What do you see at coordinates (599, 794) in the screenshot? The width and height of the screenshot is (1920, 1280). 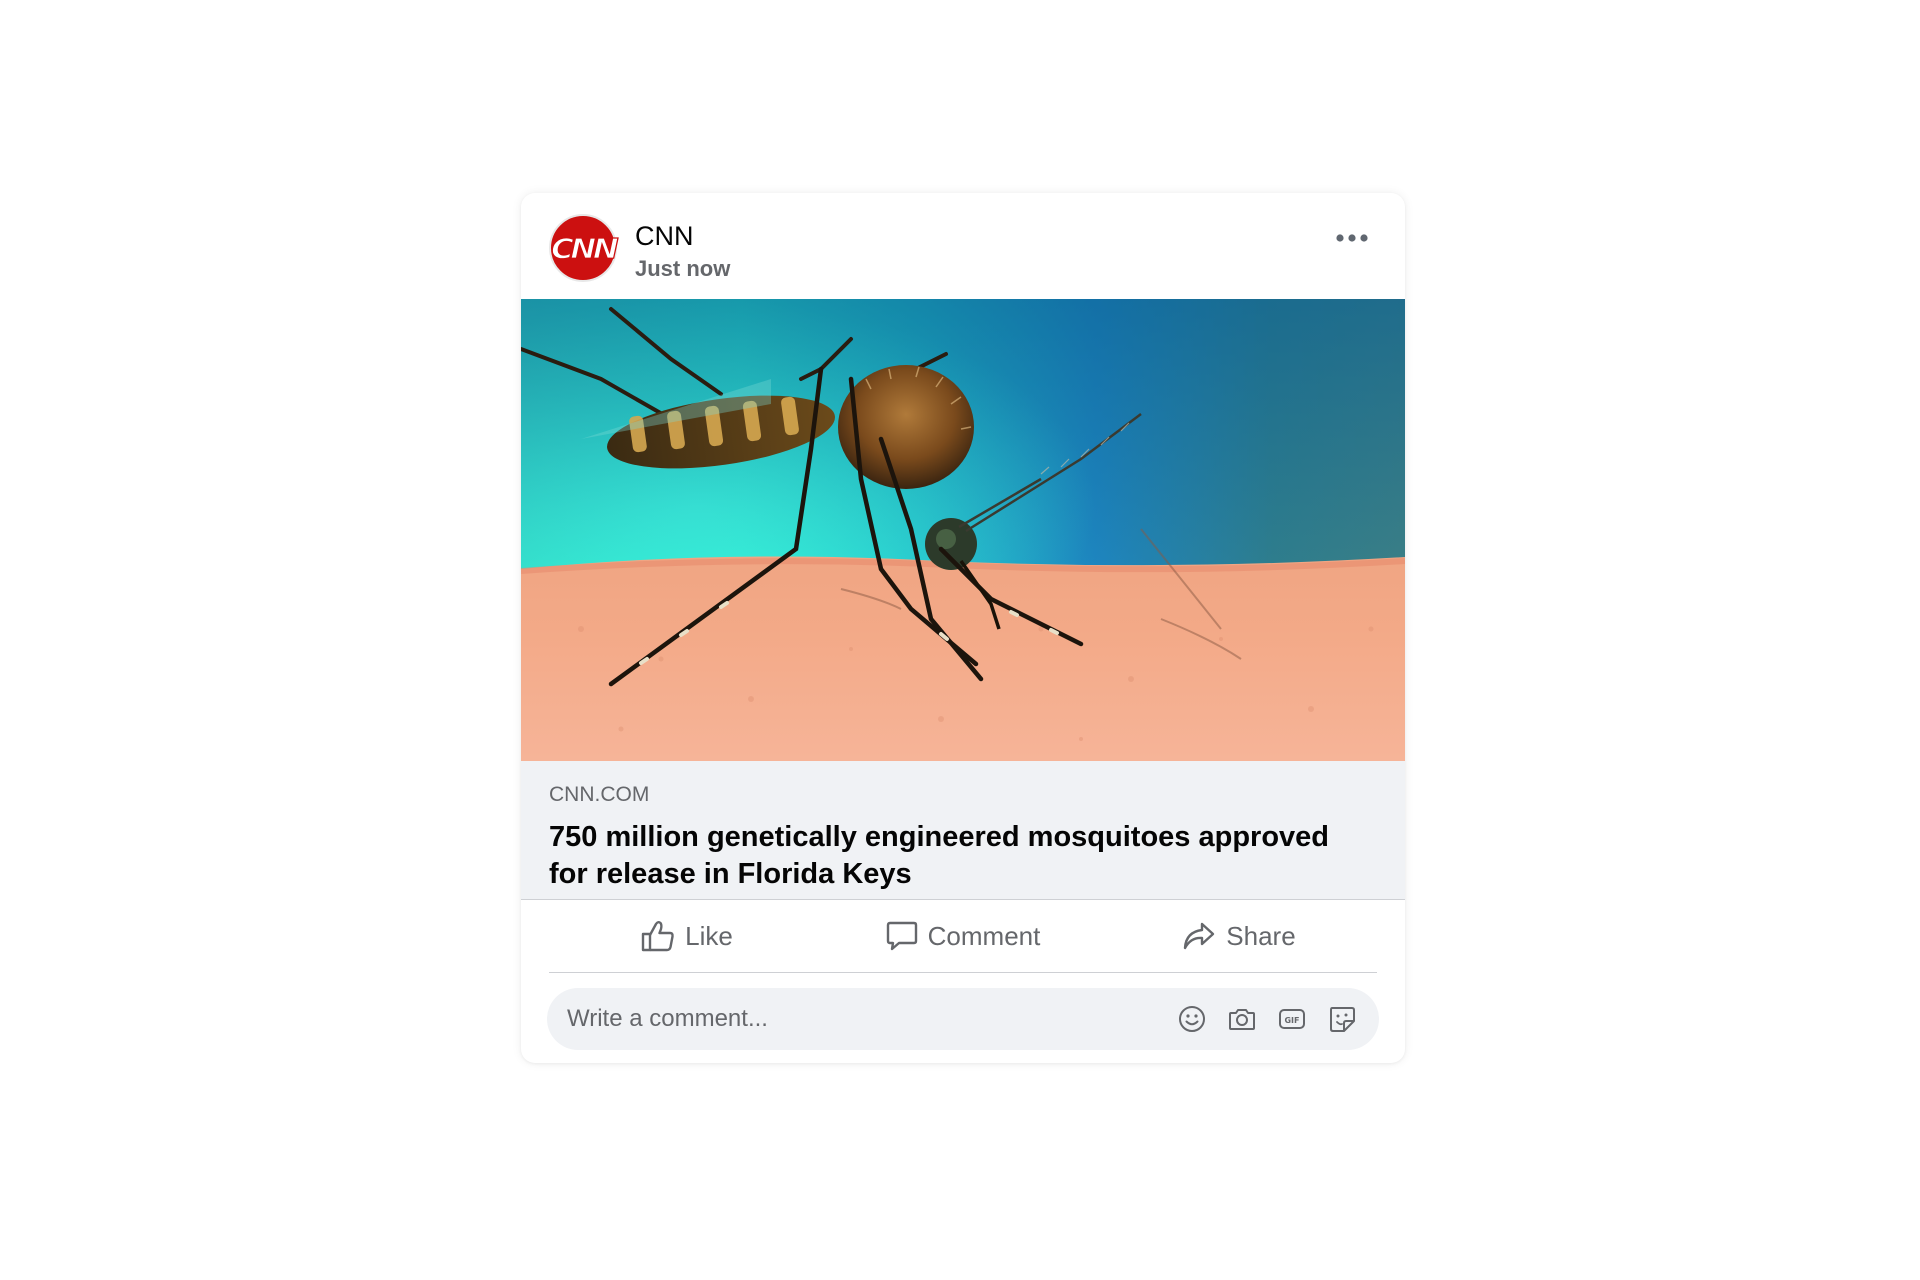 I see `link-domain: CNN.COM` at bounding box center [599, 794].